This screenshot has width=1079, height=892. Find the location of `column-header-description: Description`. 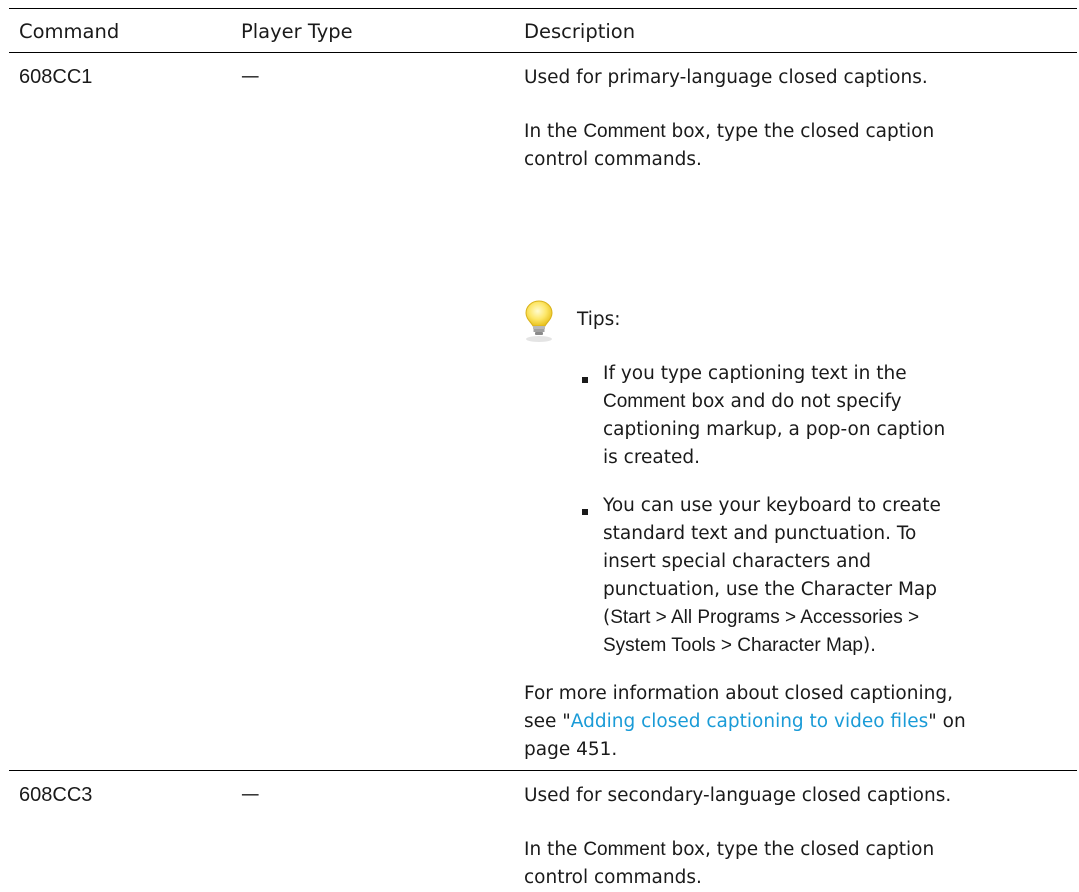

column-header-description: Description is located at coordinates (580, 31).